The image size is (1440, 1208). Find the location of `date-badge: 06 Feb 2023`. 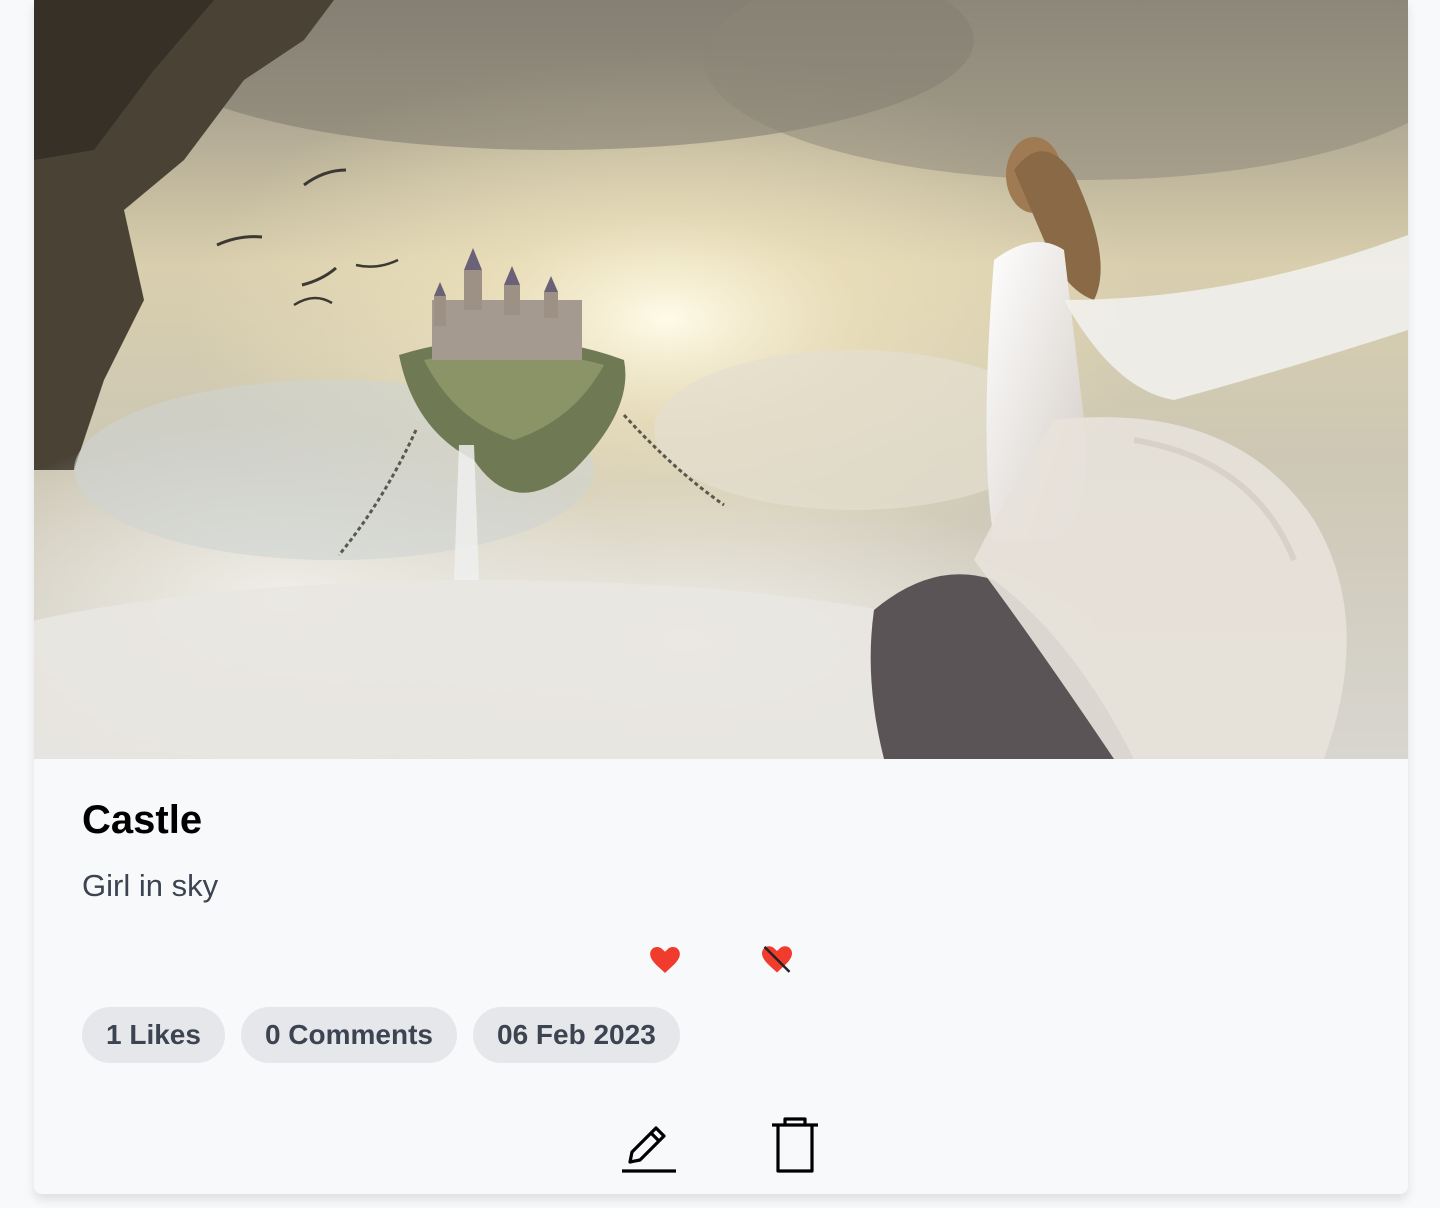

date-badge: 06 Feb 2023 is located at coordinates (576, 1035).